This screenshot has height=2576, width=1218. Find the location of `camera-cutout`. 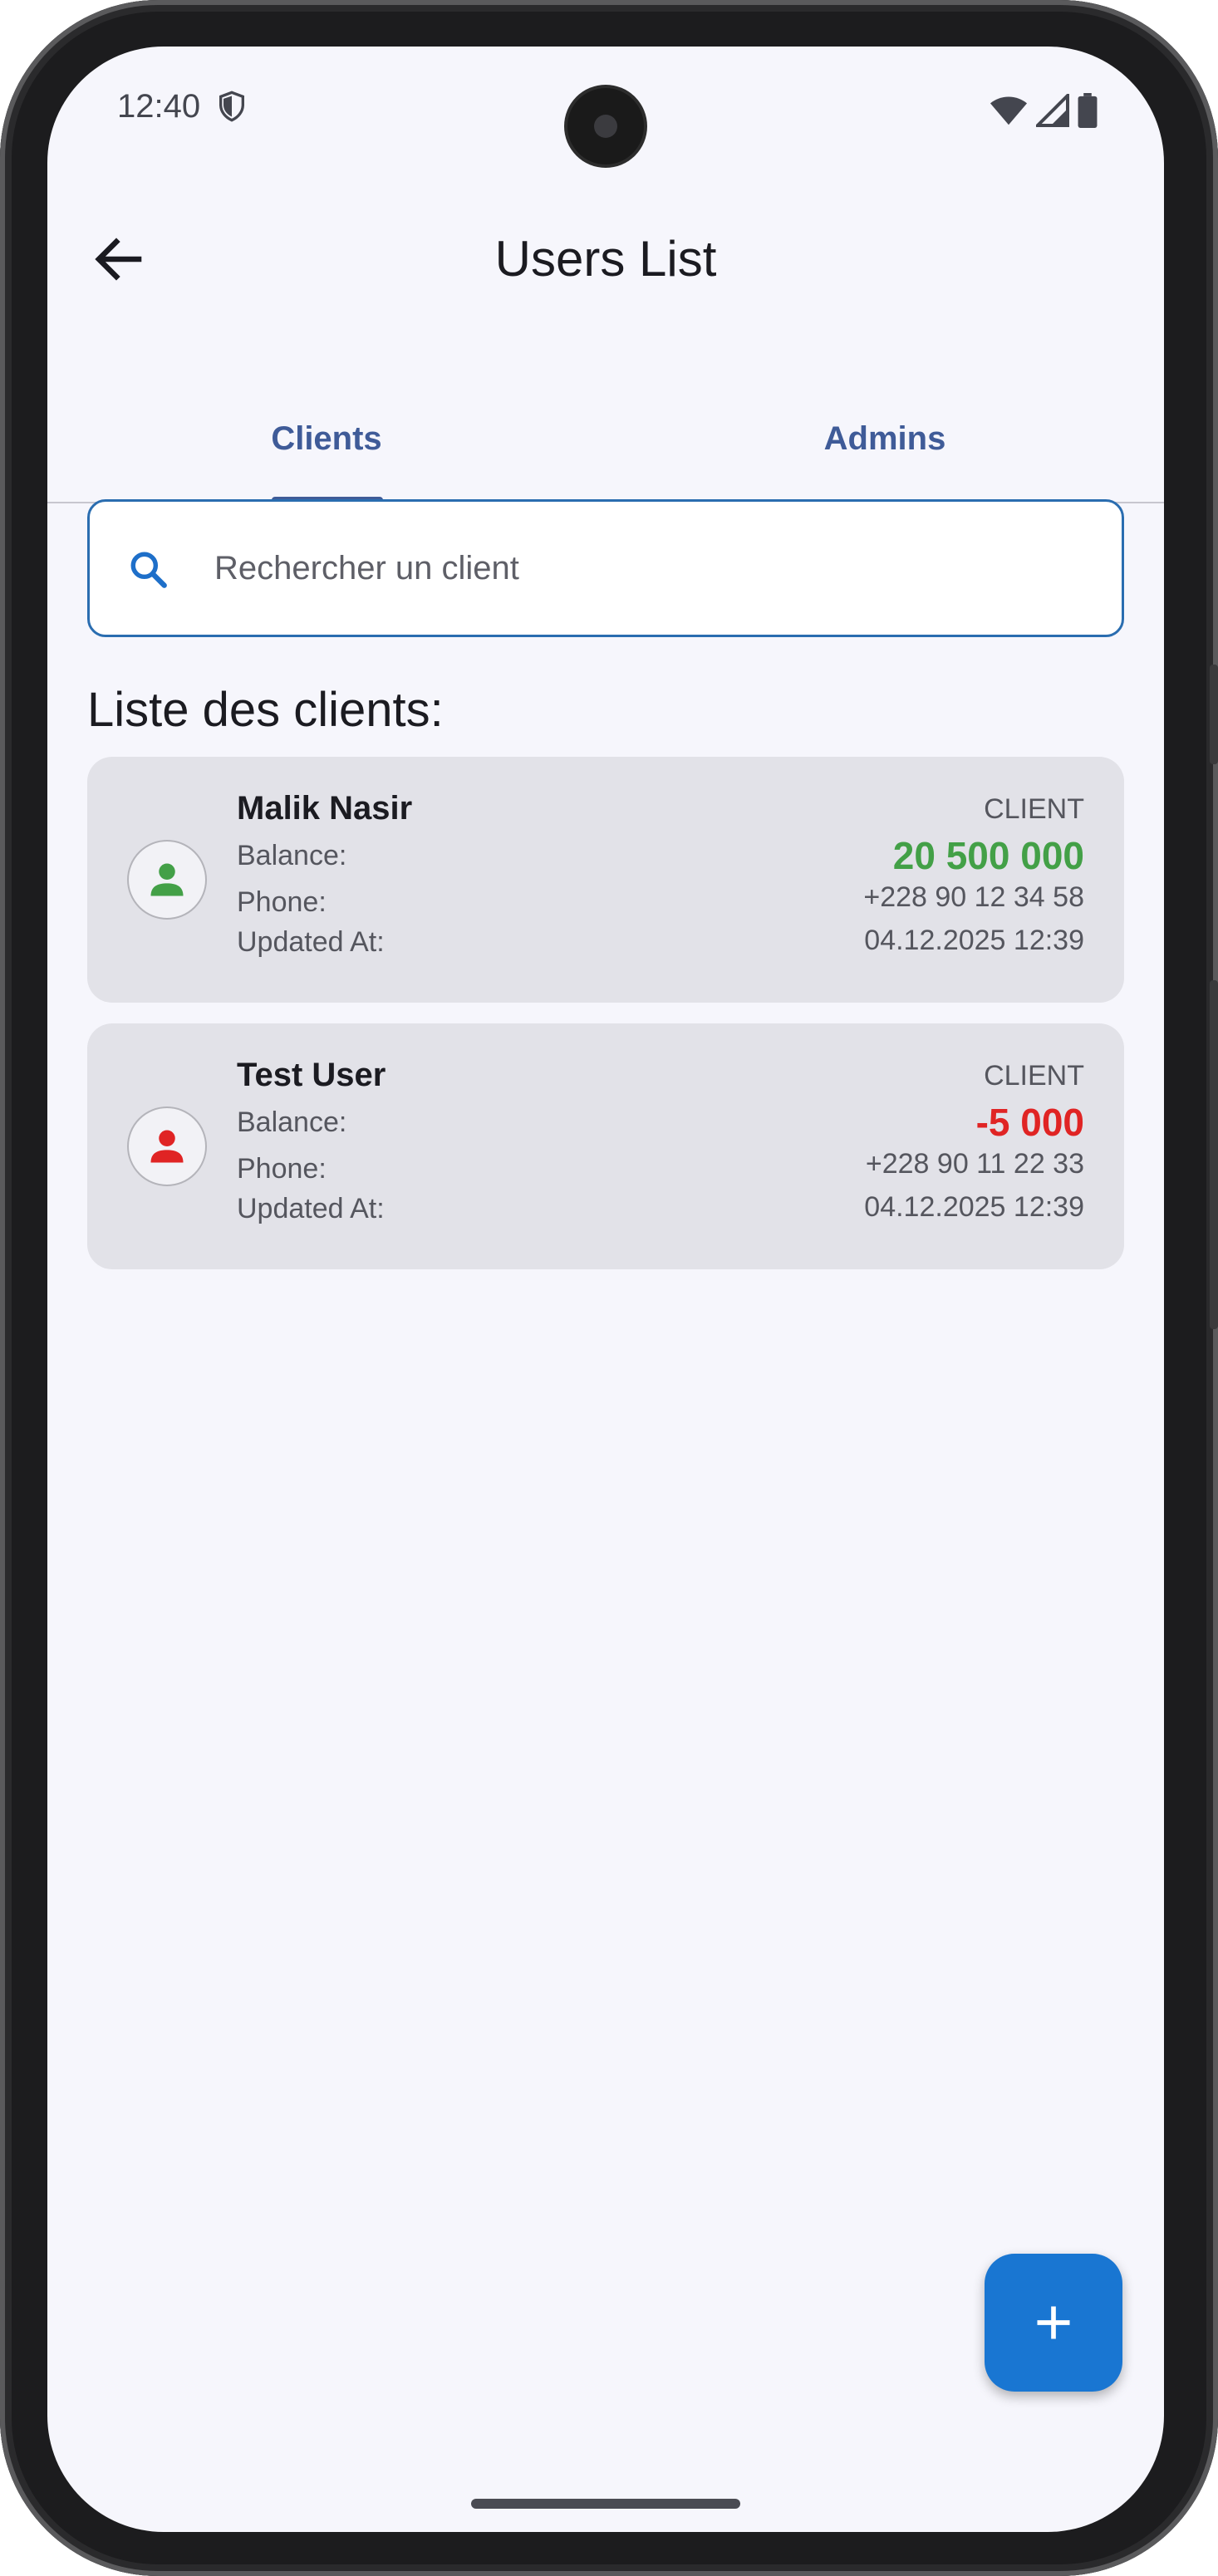

camera-cutout is located at coordinates (605, 126).